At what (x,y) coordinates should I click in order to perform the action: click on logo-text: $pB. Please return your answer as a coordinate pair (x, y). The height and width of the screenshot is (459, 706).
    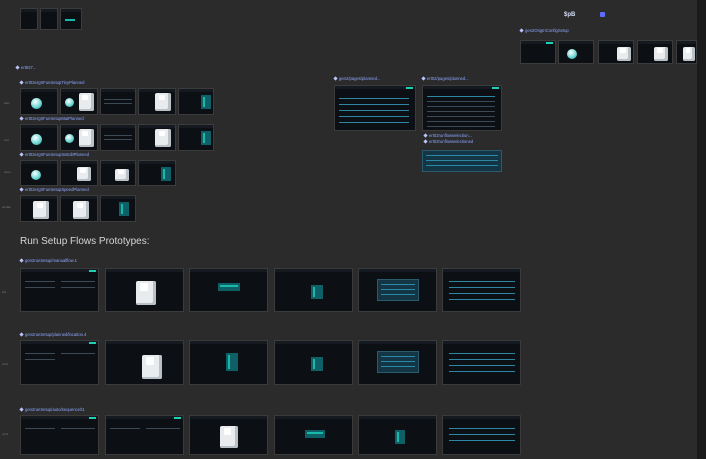
    Looking at the image, I should click on (570, 15).